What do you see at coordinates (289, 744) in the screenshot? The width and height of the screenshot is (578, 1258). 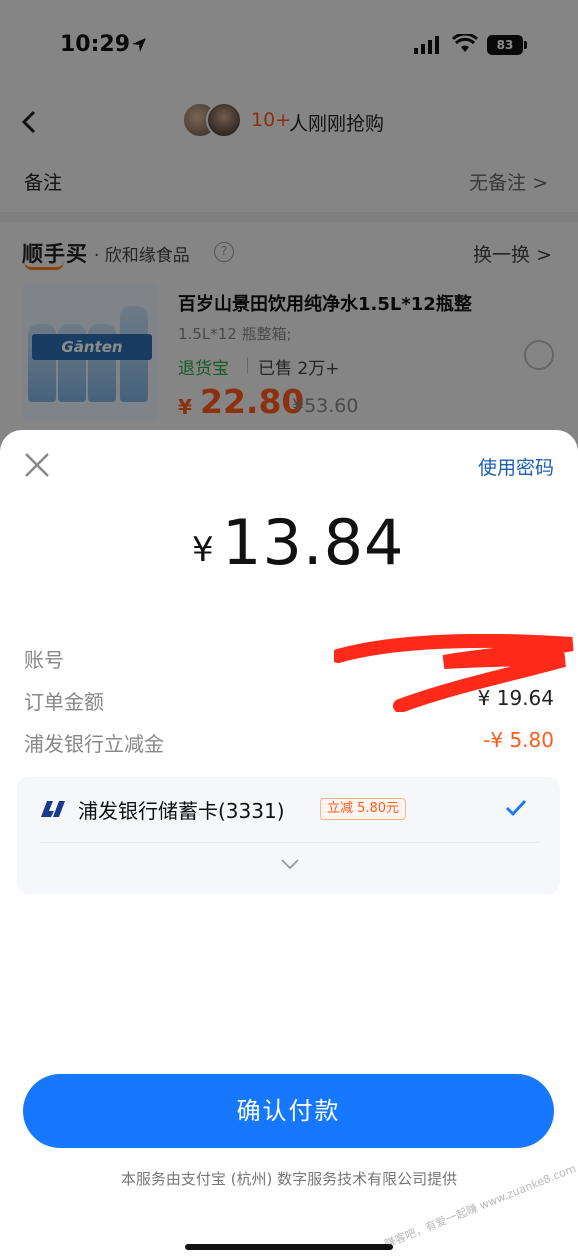 I see `bank-discount-row: 浦发银行立减金 -¥ 5.80` at bounding box center [289, 744].